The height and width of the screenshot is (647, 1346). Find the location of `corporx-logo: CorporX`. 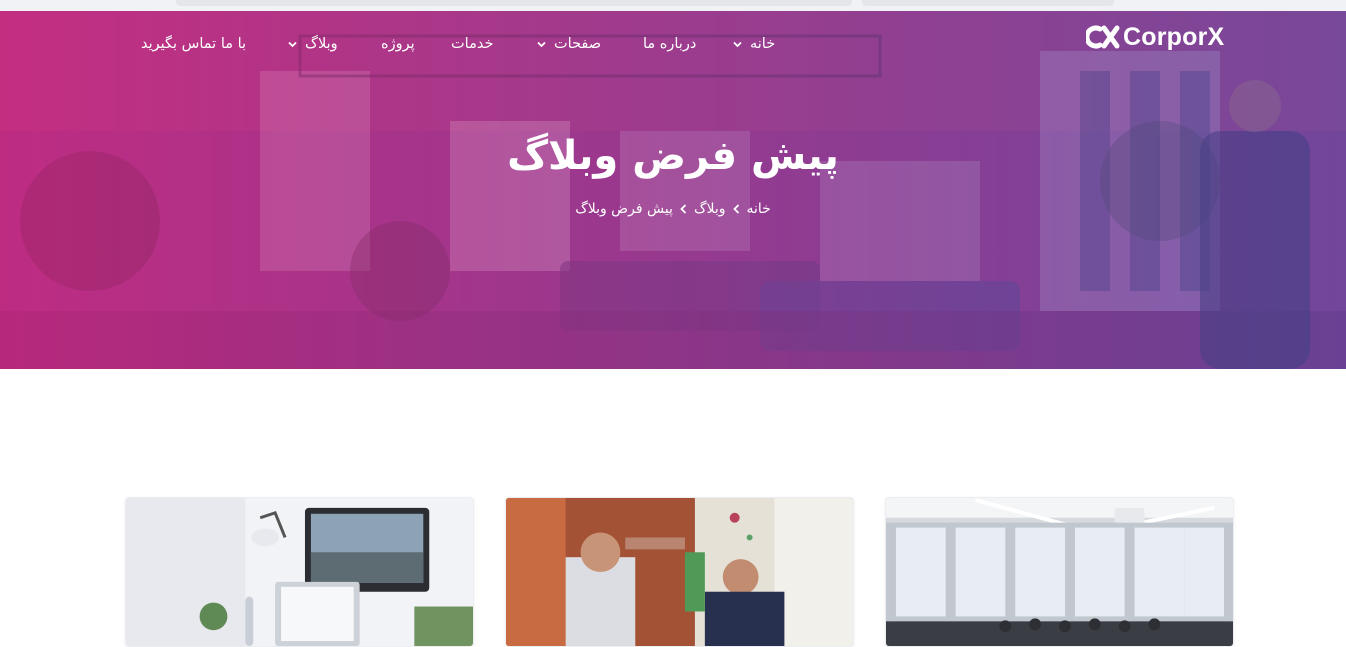

corporx-logo: CorporX is located at coordinates (1160, 37).